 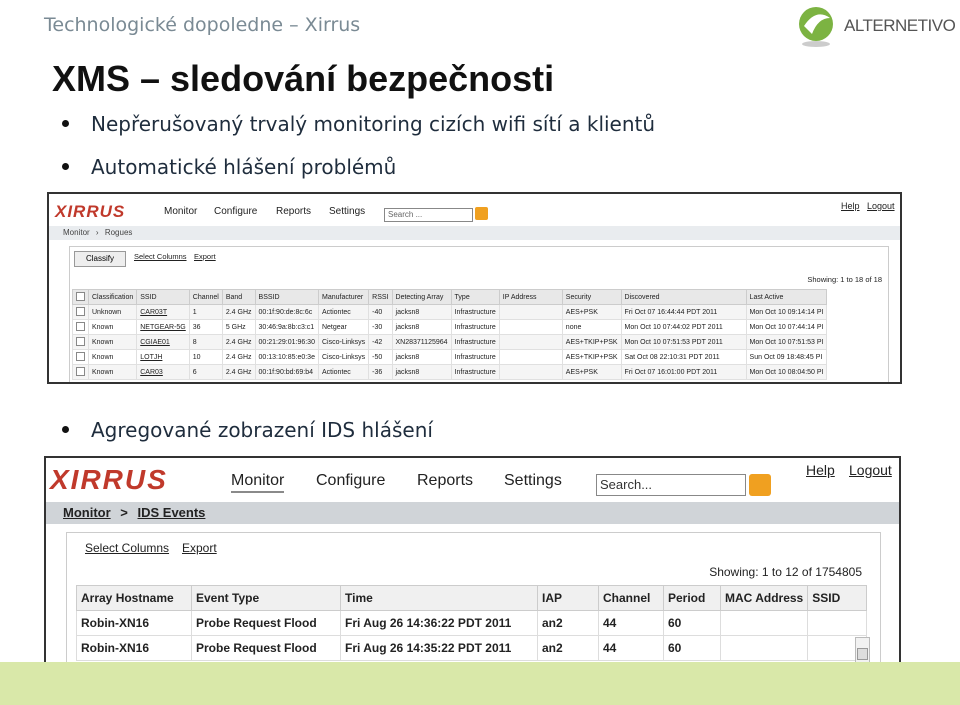 I want to click on table-cell: 36, so click(x=205, y=327).